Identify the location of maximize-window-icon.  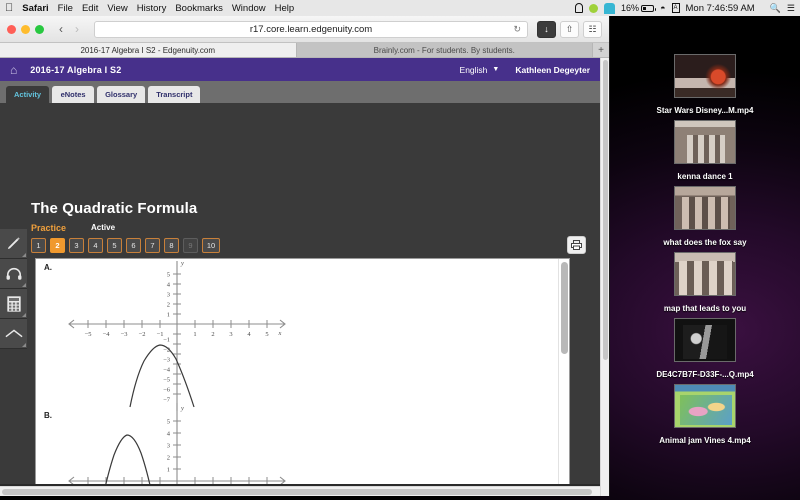
(39, 29).